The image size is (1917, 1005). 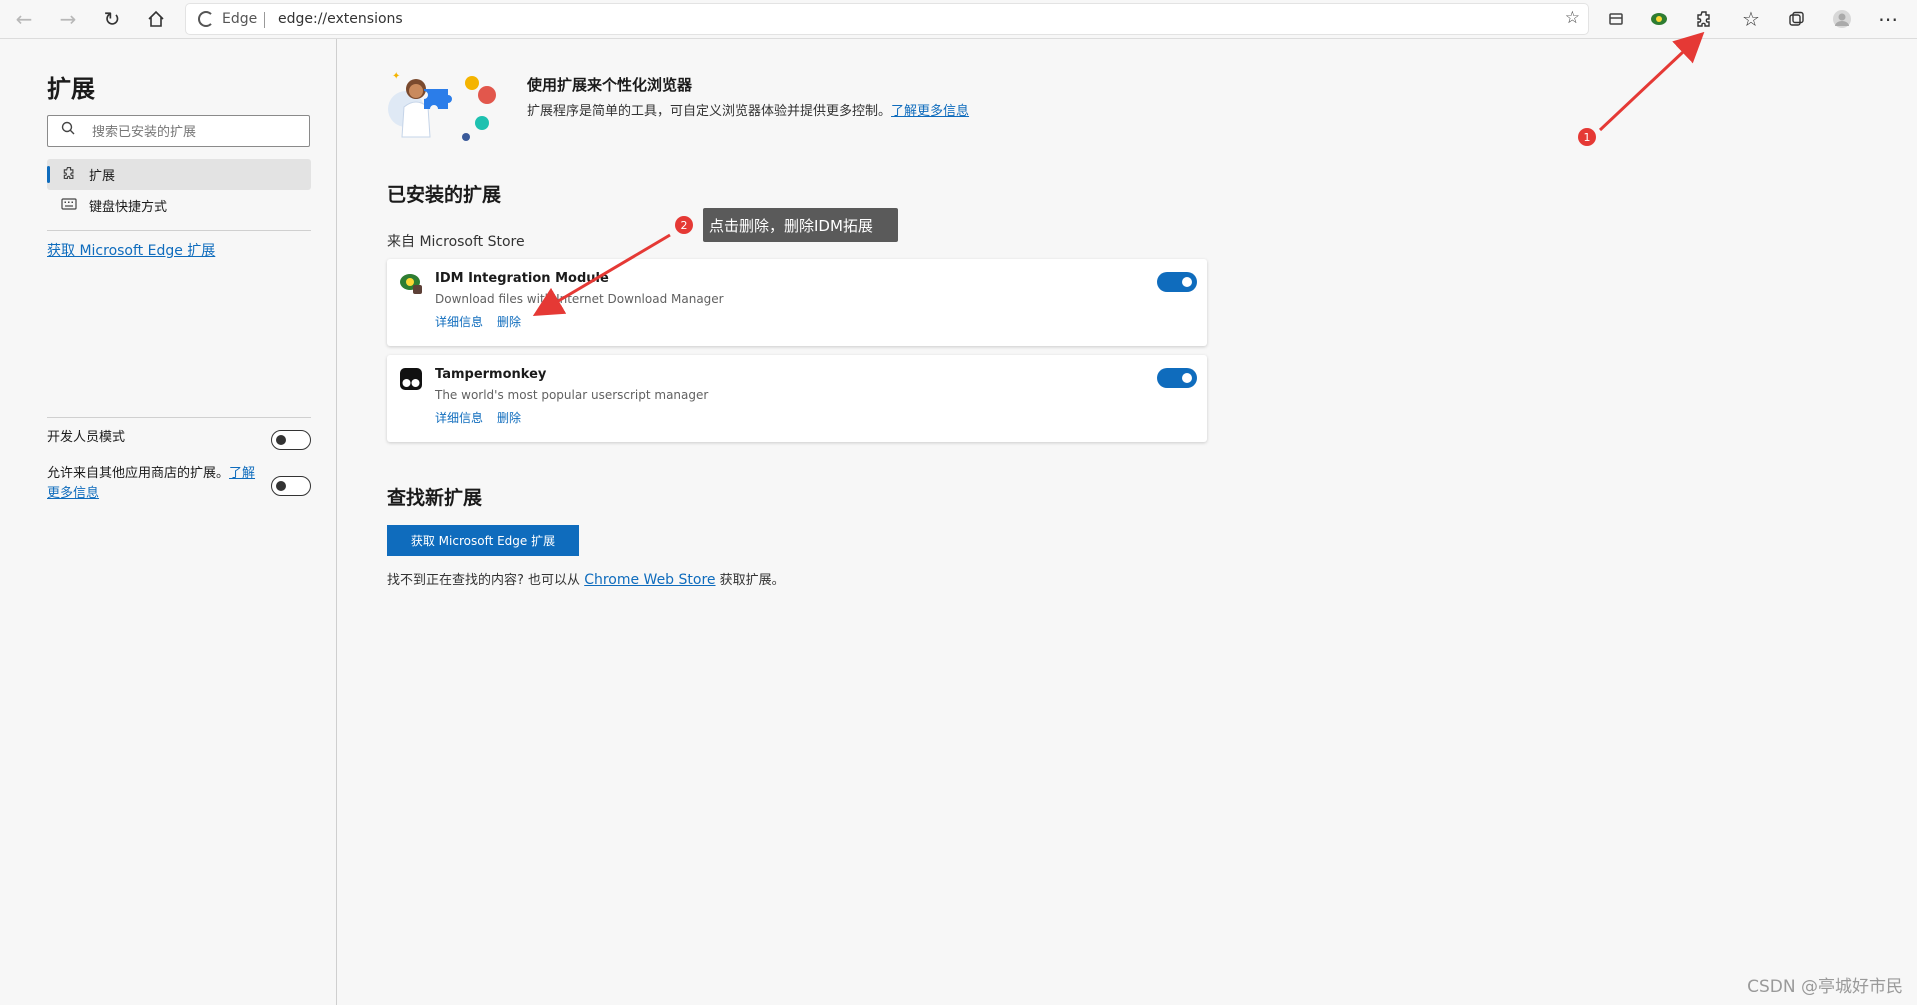 I want to click on idm-icon, so click(x=411, y=284).